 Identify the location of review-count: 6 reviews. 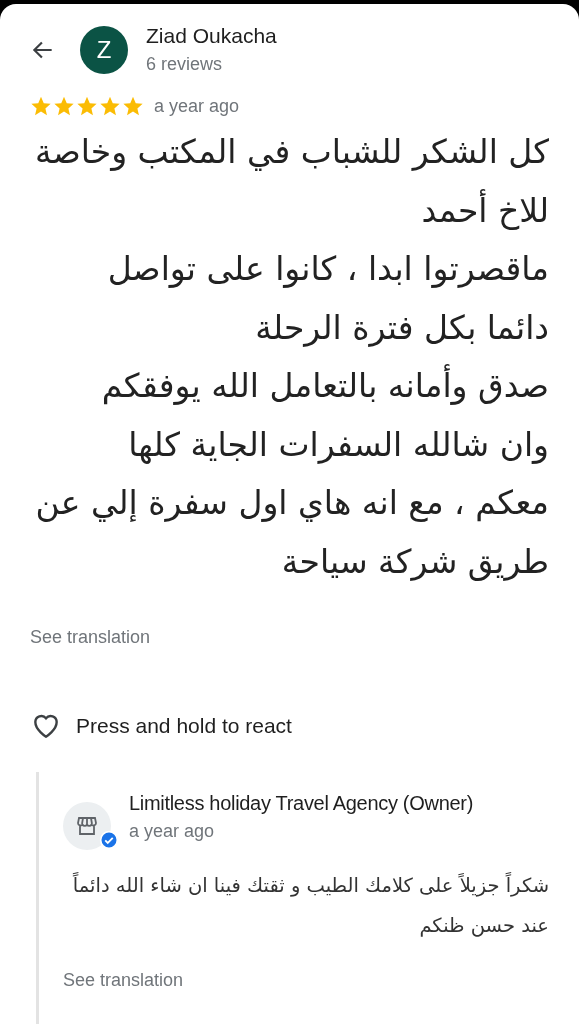
(185, 64).